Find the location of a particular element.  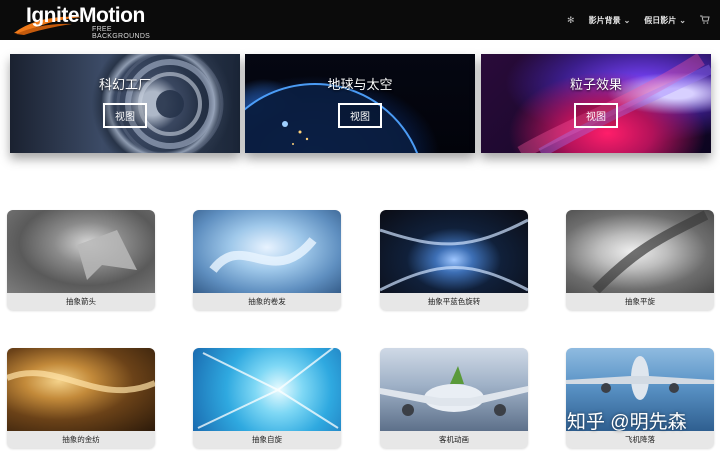

video-title: 抽象的卷发 is located at coordinates (267, 301).